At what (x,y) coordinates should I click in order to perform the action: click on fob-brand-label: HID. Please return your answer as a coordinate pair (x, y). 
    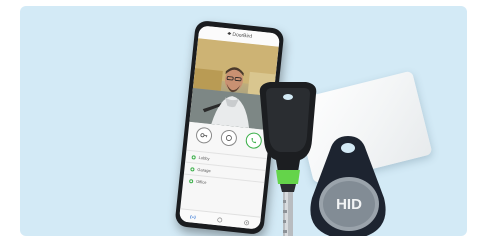
    Looking at the image, I should click on (349, 204).